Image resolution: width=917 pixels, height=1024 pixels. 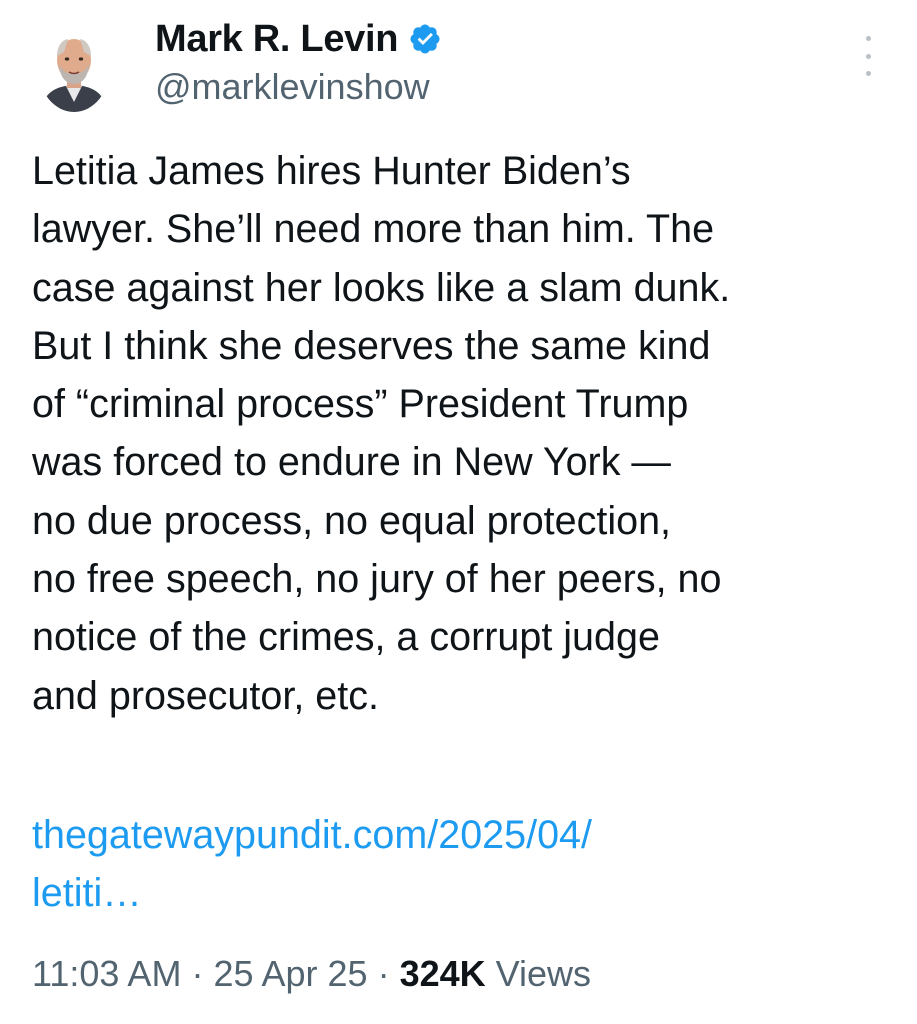 What do you see at coordinates (360, 404) in the screenshot?
I see `tweet-text-line: of “criminal process” President Trump` at bounding box center [360, 404].